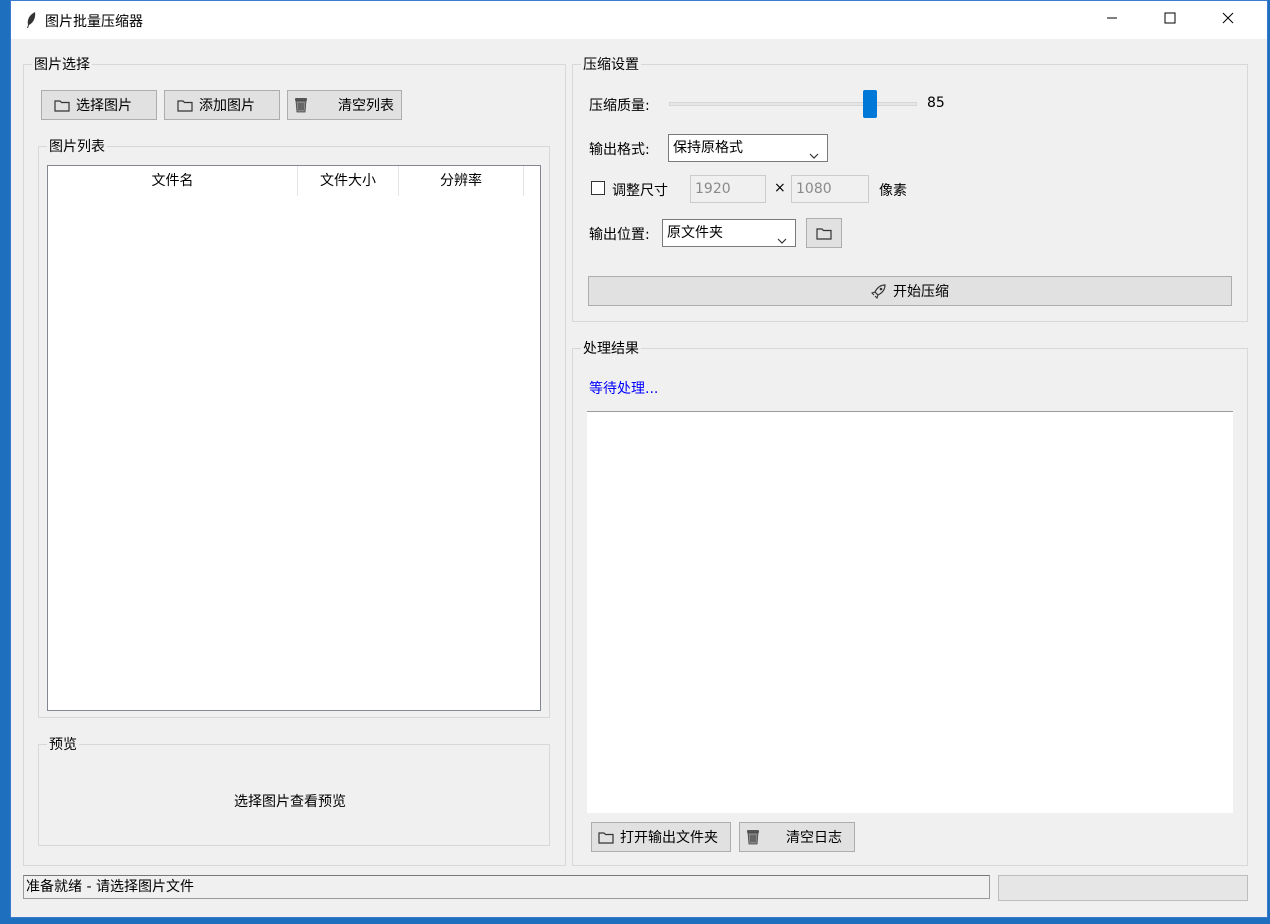 The image size is (1270, 924). I want to click on compression-settings-label: 压缩设置, so click(611, 64).